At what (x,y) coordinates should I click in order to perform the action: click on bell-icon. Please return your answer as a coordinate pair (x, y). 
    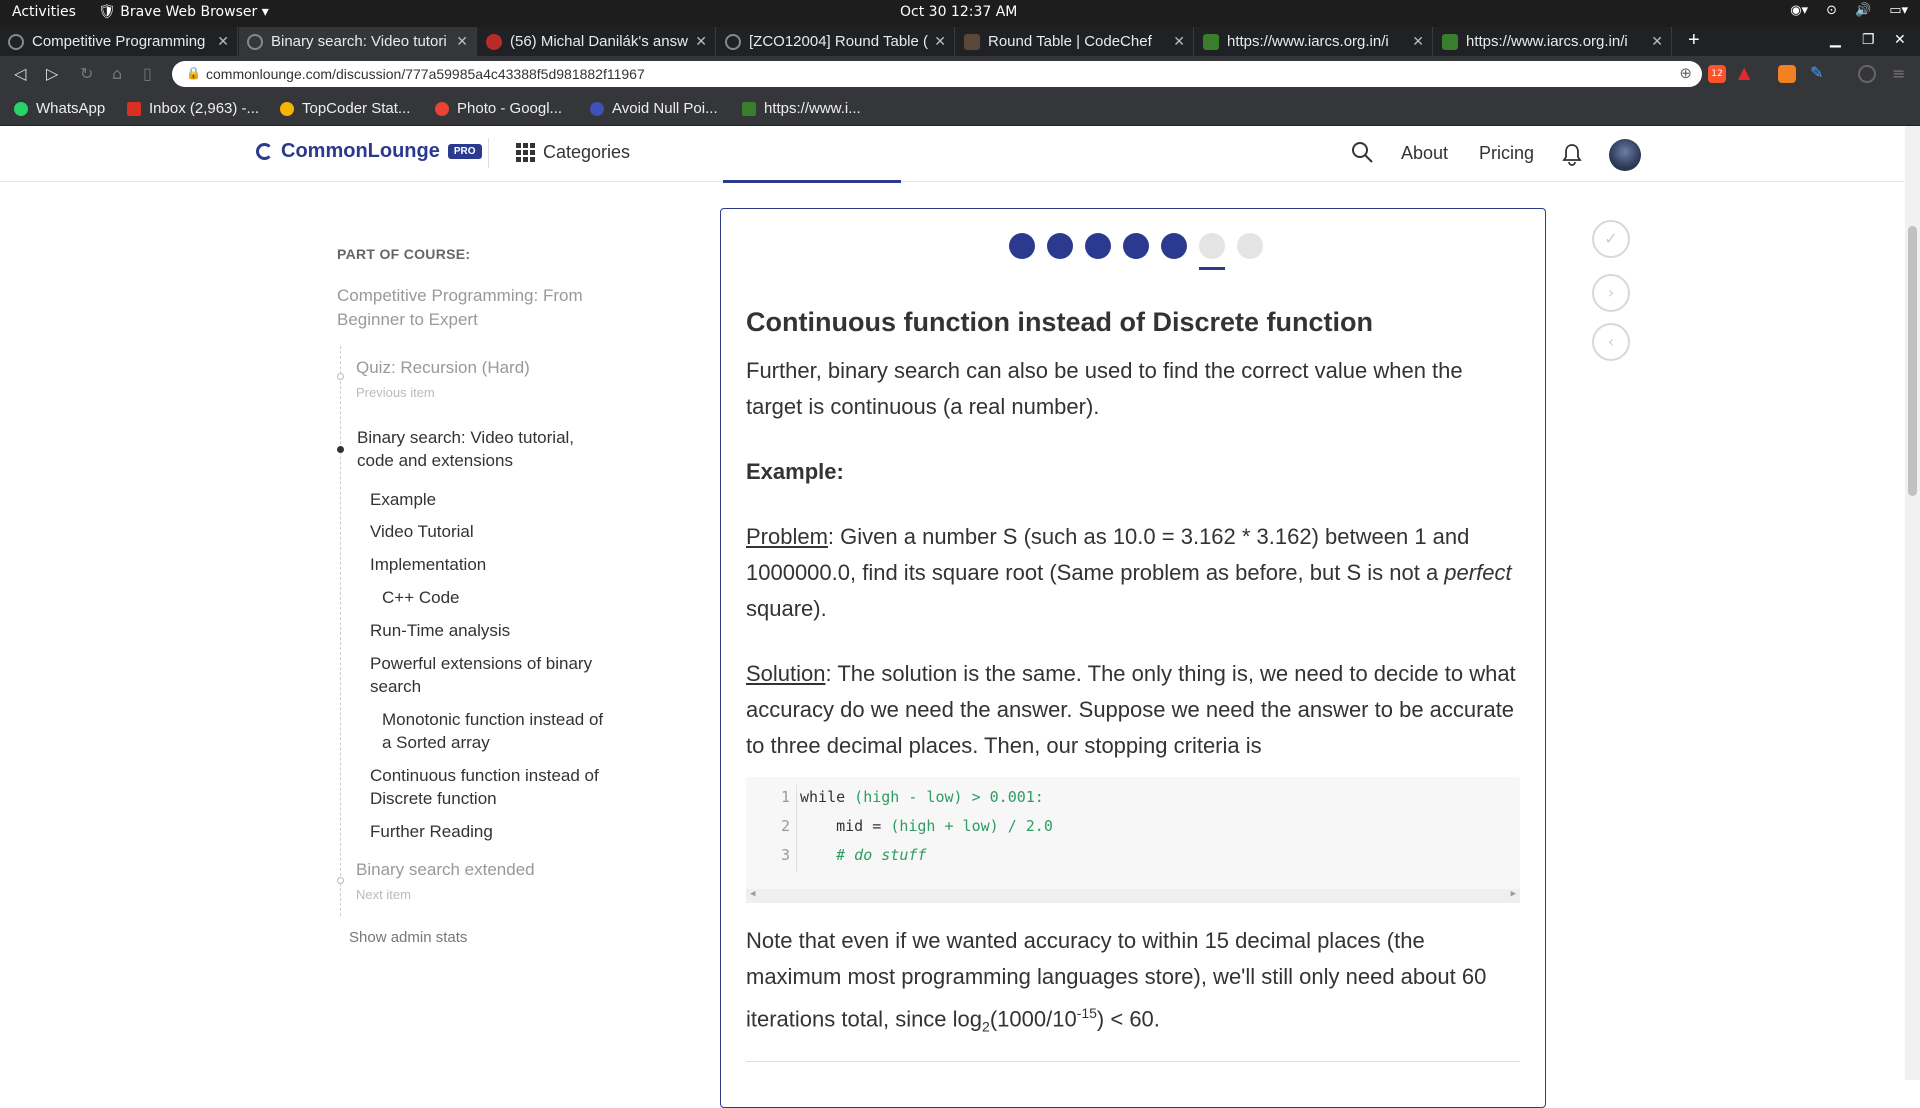
    Looking at the image, I should click on (1572, 155).